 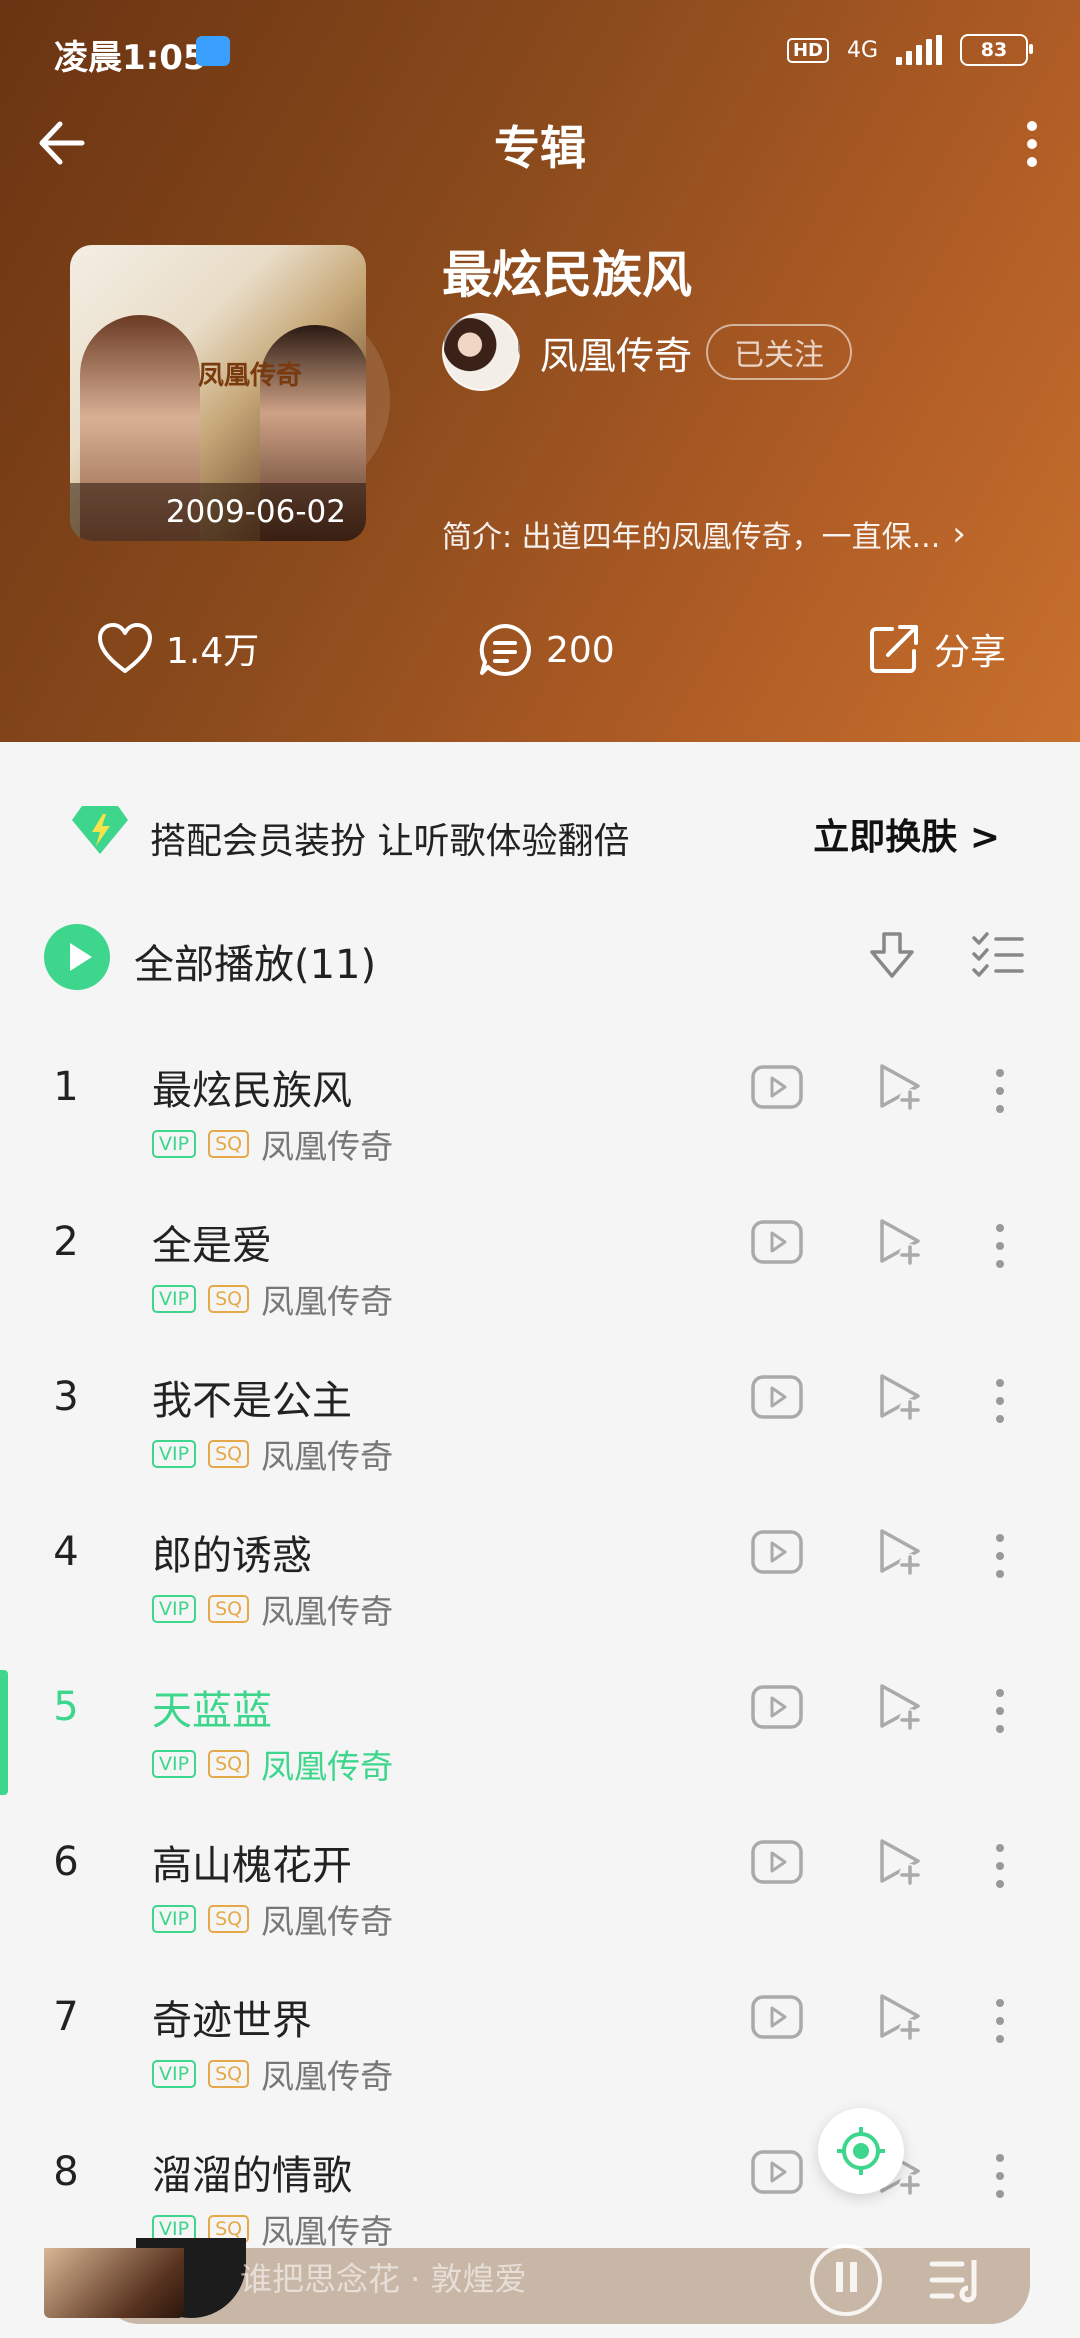 I want to click on share-icon, so click(x=894, y=649).